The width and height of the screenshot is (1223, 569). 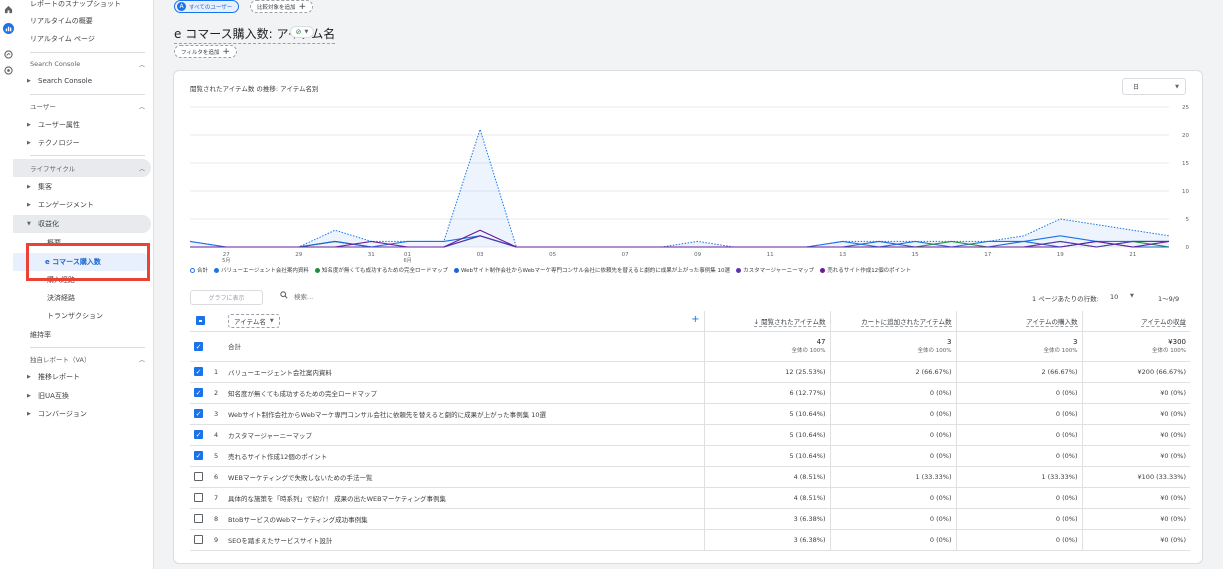 What do you see at coordinates (464, 393) in the screenshot?
I see `row-item-name: 知名度が無くても成功するための完全ロードマップ` at bounding box center [464, 393].